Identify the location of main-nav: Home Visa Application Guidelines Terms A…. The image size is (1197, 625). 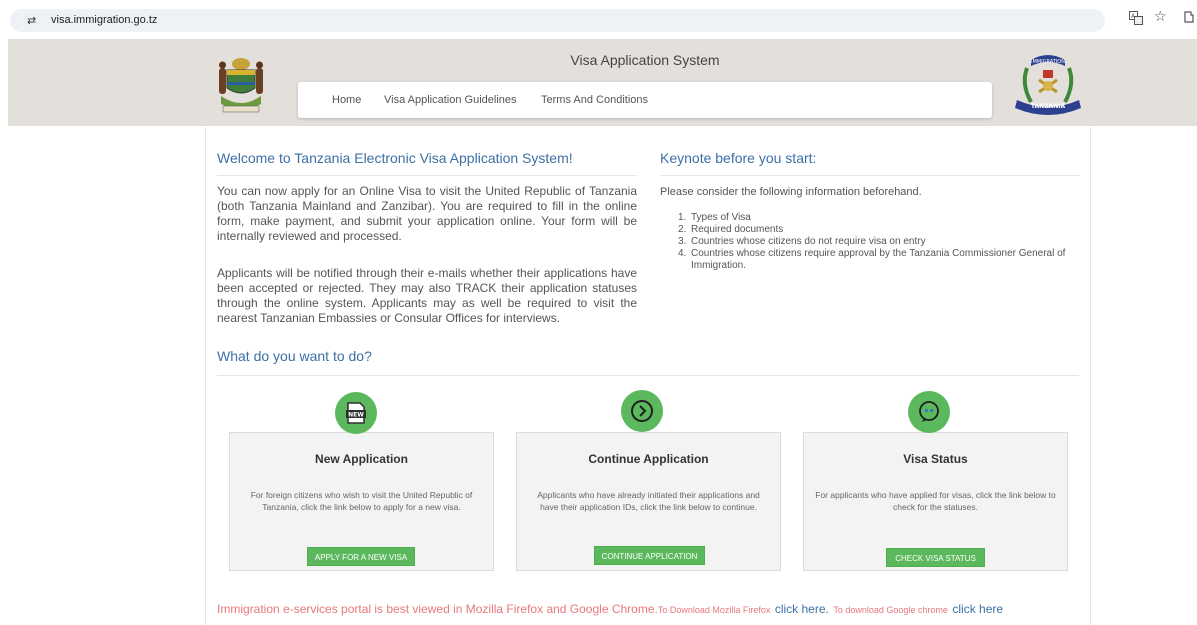
(645, 100).